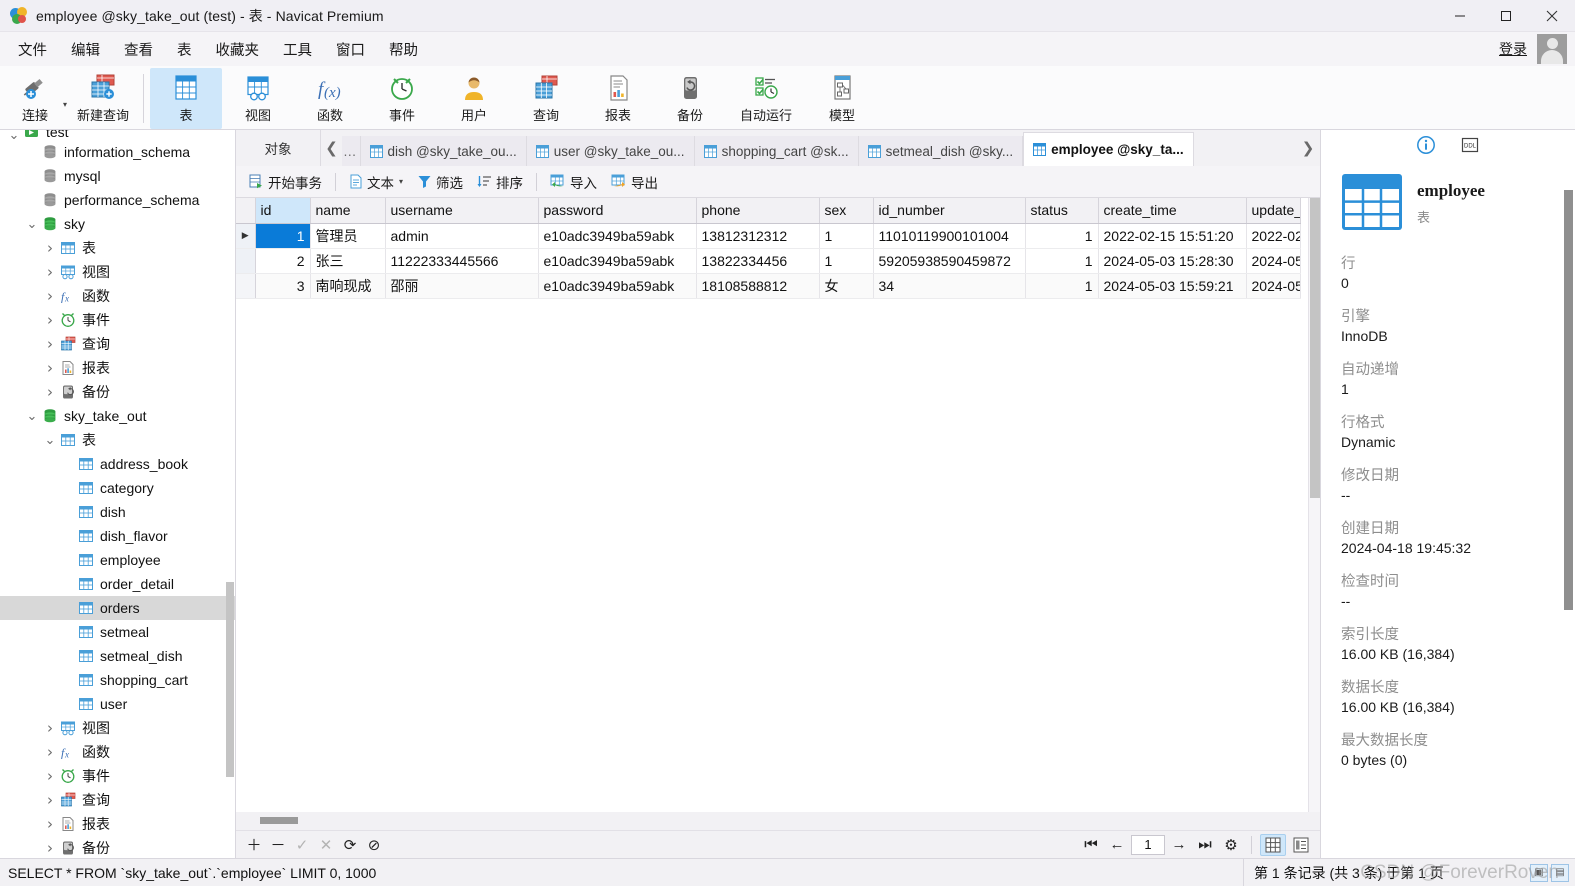 Image resolution: width=1575 pixels, height=886 pixels. Describe the element at coordinates (117, 368) in the screenshot. I see `tree-node--: › 报表` at that location.